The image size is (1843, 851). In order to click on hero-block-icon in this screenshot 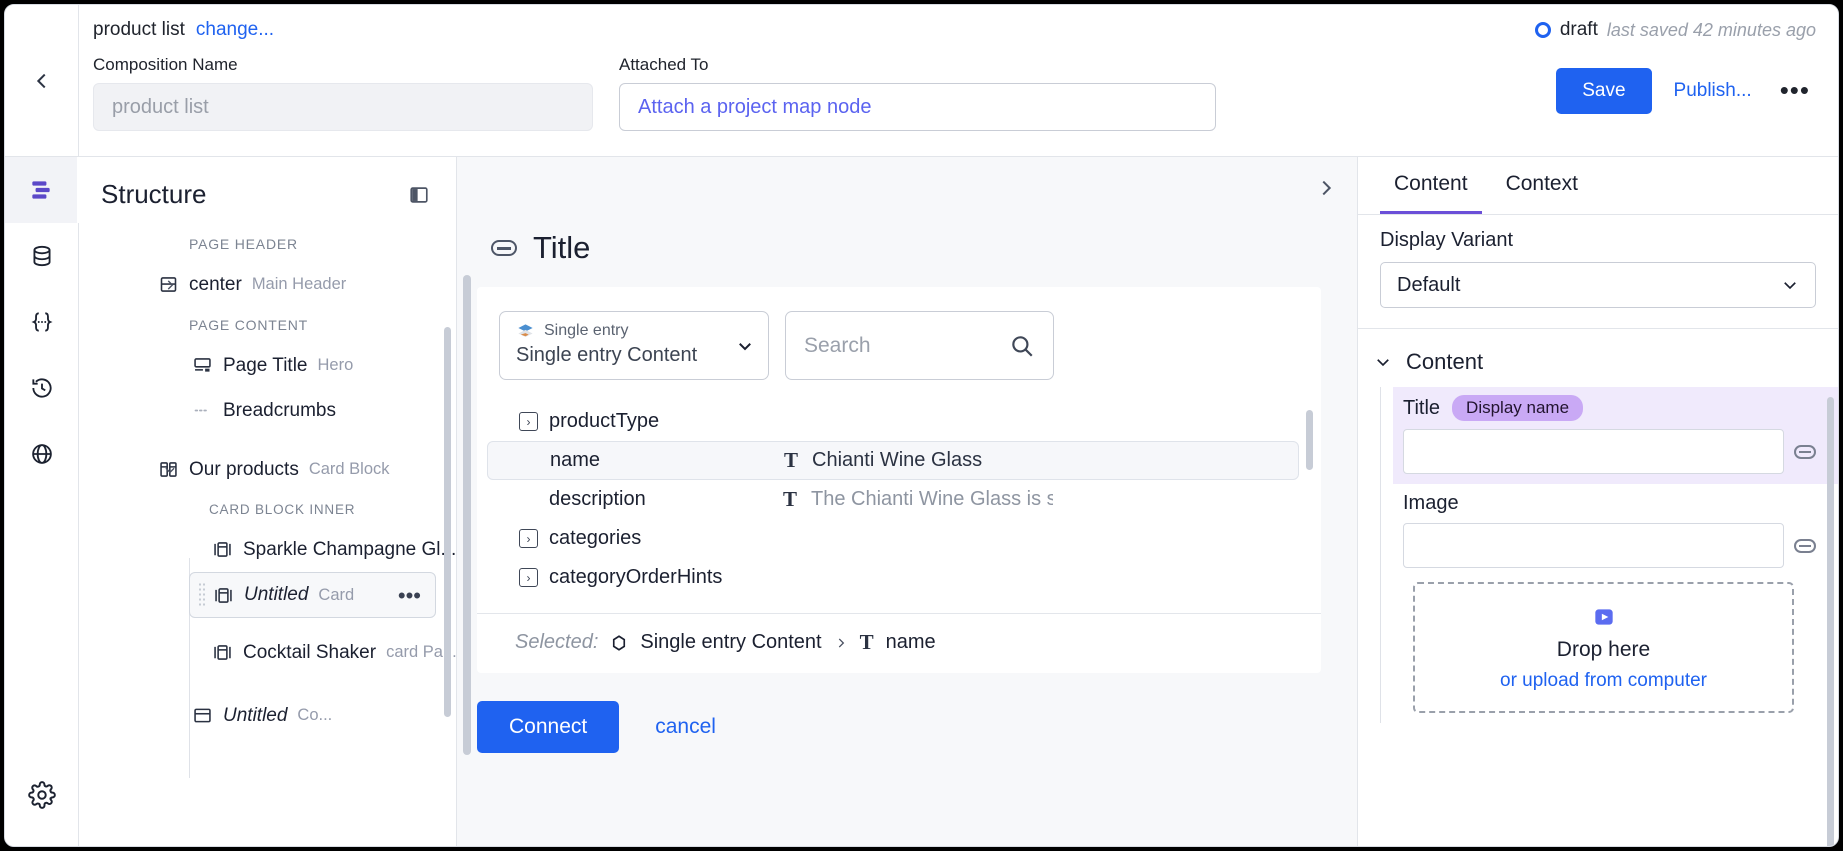, I will do `click(202, 366)`.